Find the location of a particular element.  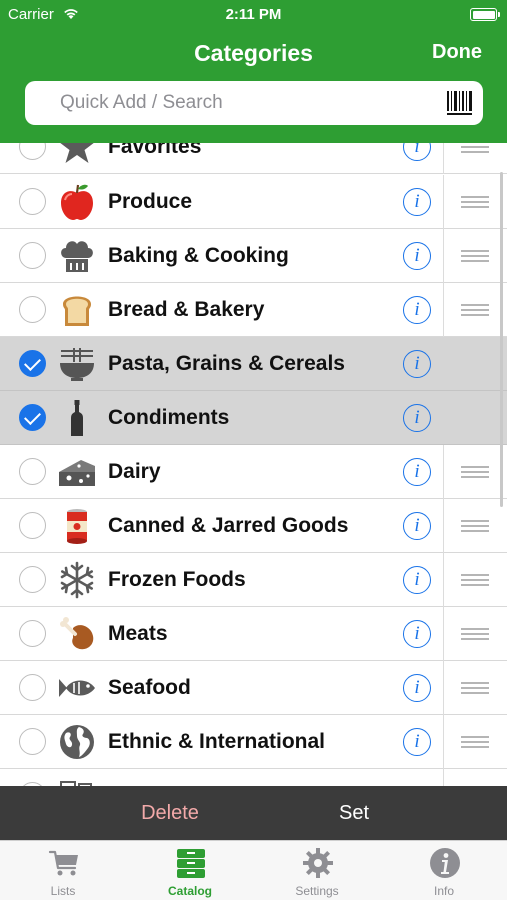

tab-label: Catalog is located at coordinates (189, 891).